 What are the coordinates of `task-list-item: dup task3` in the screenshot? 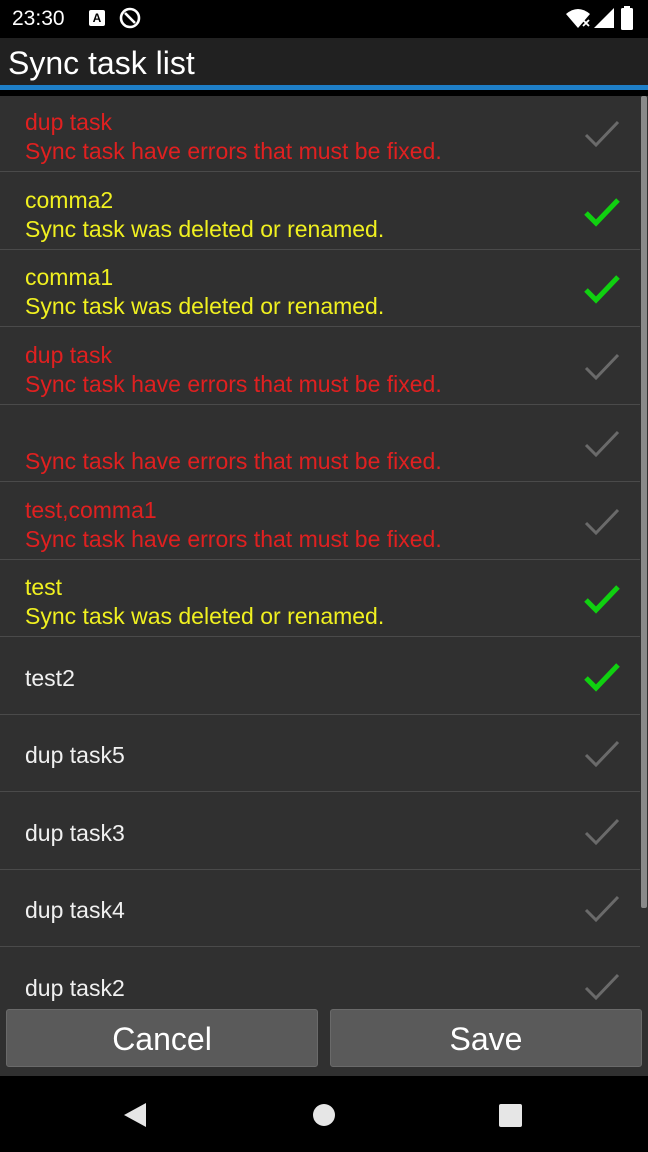 It's located at (320, 832).